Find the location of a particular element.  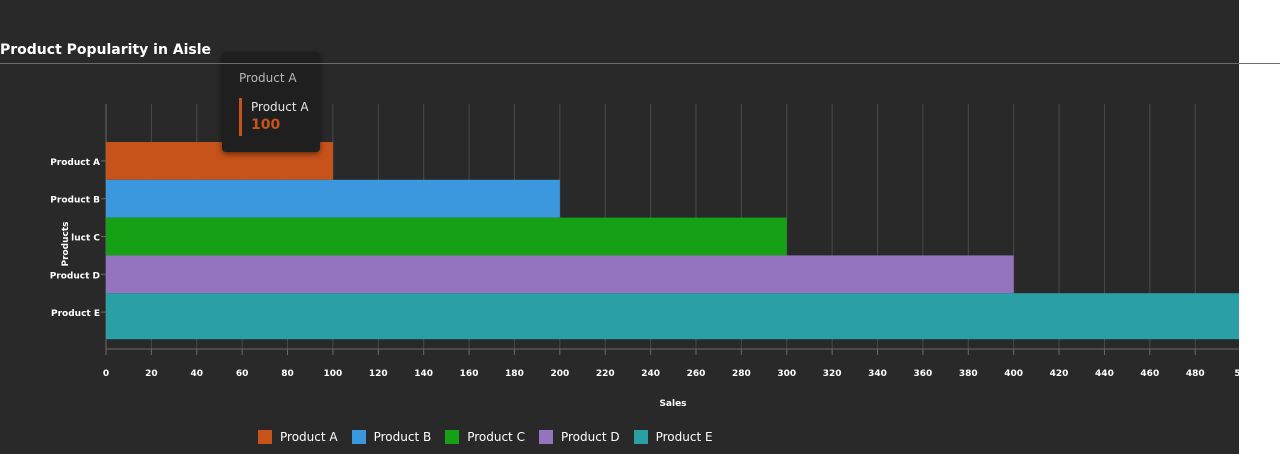

tooltip: Product A Product A 100 is located at coordinates (271, 102).